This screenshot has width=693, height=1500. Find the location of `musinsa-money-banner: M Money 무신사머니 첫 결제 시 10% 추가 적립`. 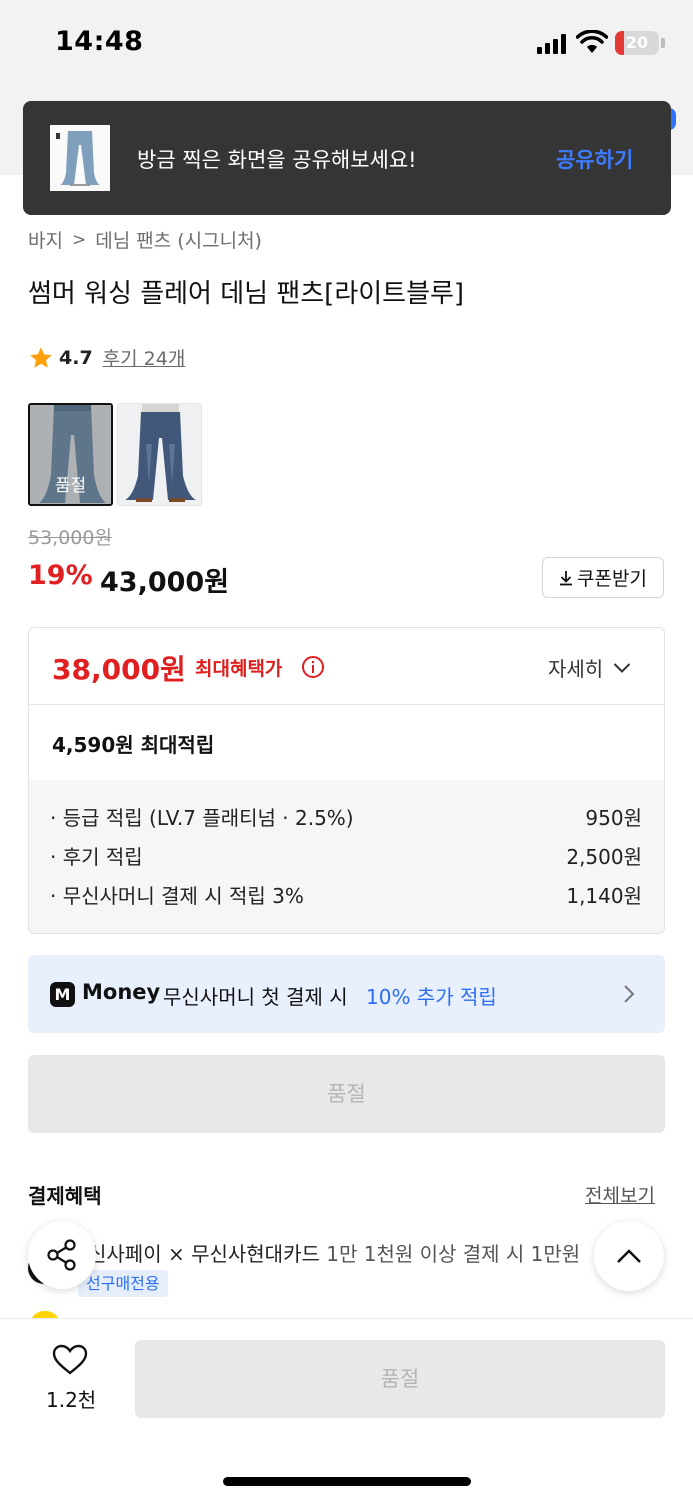

musinsa-money-banner: M Money 무신사머니 첫 결제 시 10% 추가 적립 is located at coordinates (346, 994).